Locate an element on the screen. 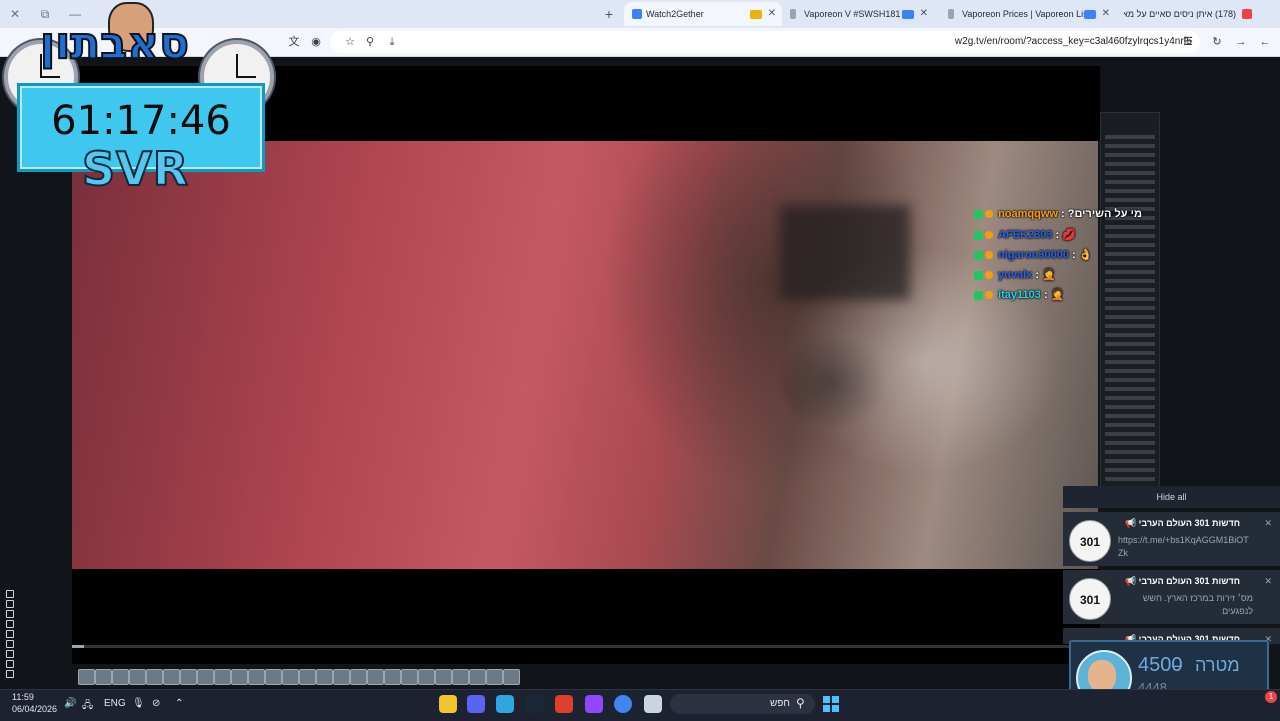 This screenshot has width=1280, height=721. tab-watch2gether: Watch2Gether ✕ is located at coordinates (703, 14).